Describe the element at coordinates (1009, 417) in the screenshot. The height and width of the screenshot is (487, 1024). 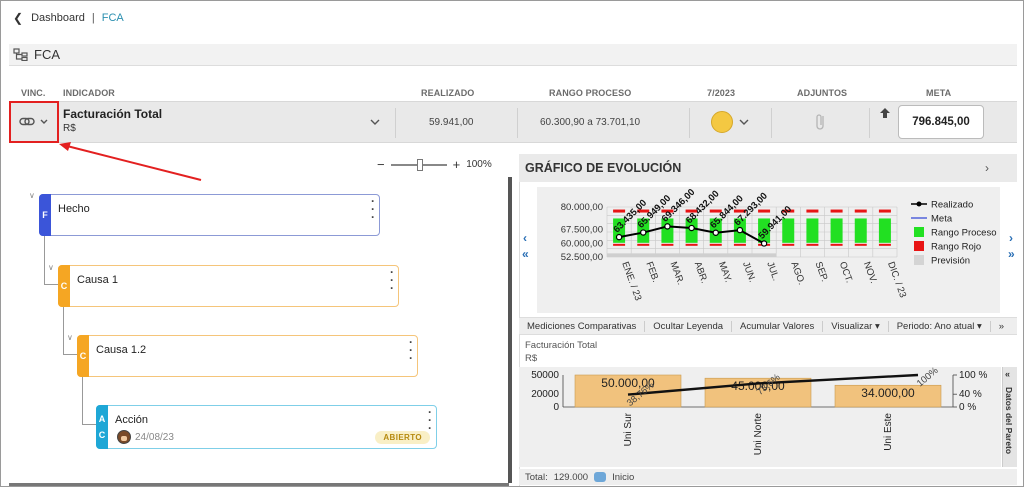
I see `pareto-data-tab: « Datos del Pareto` at that location.